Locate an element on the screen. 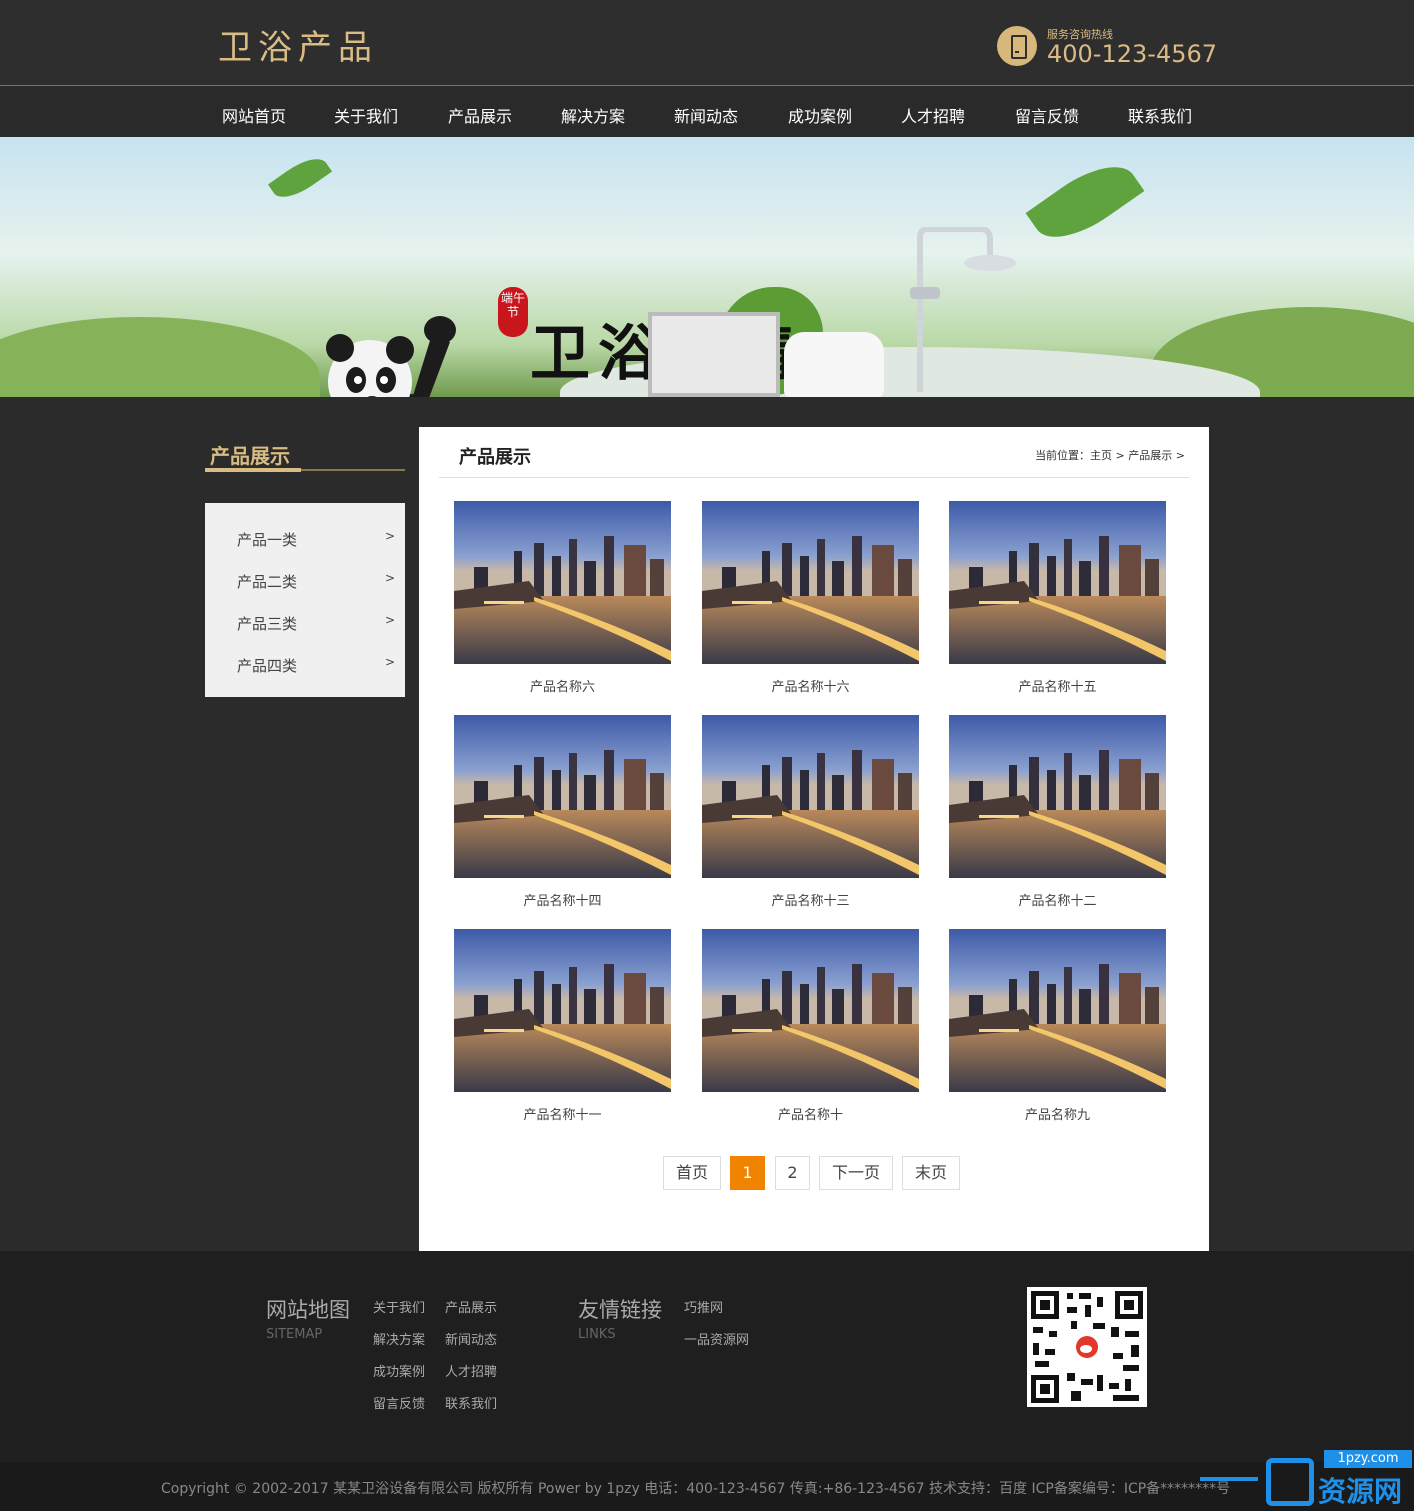 The width and height of the screenshot is (1414, 1511). product-card: 产品名称六 is located at coordinates (562, 601).